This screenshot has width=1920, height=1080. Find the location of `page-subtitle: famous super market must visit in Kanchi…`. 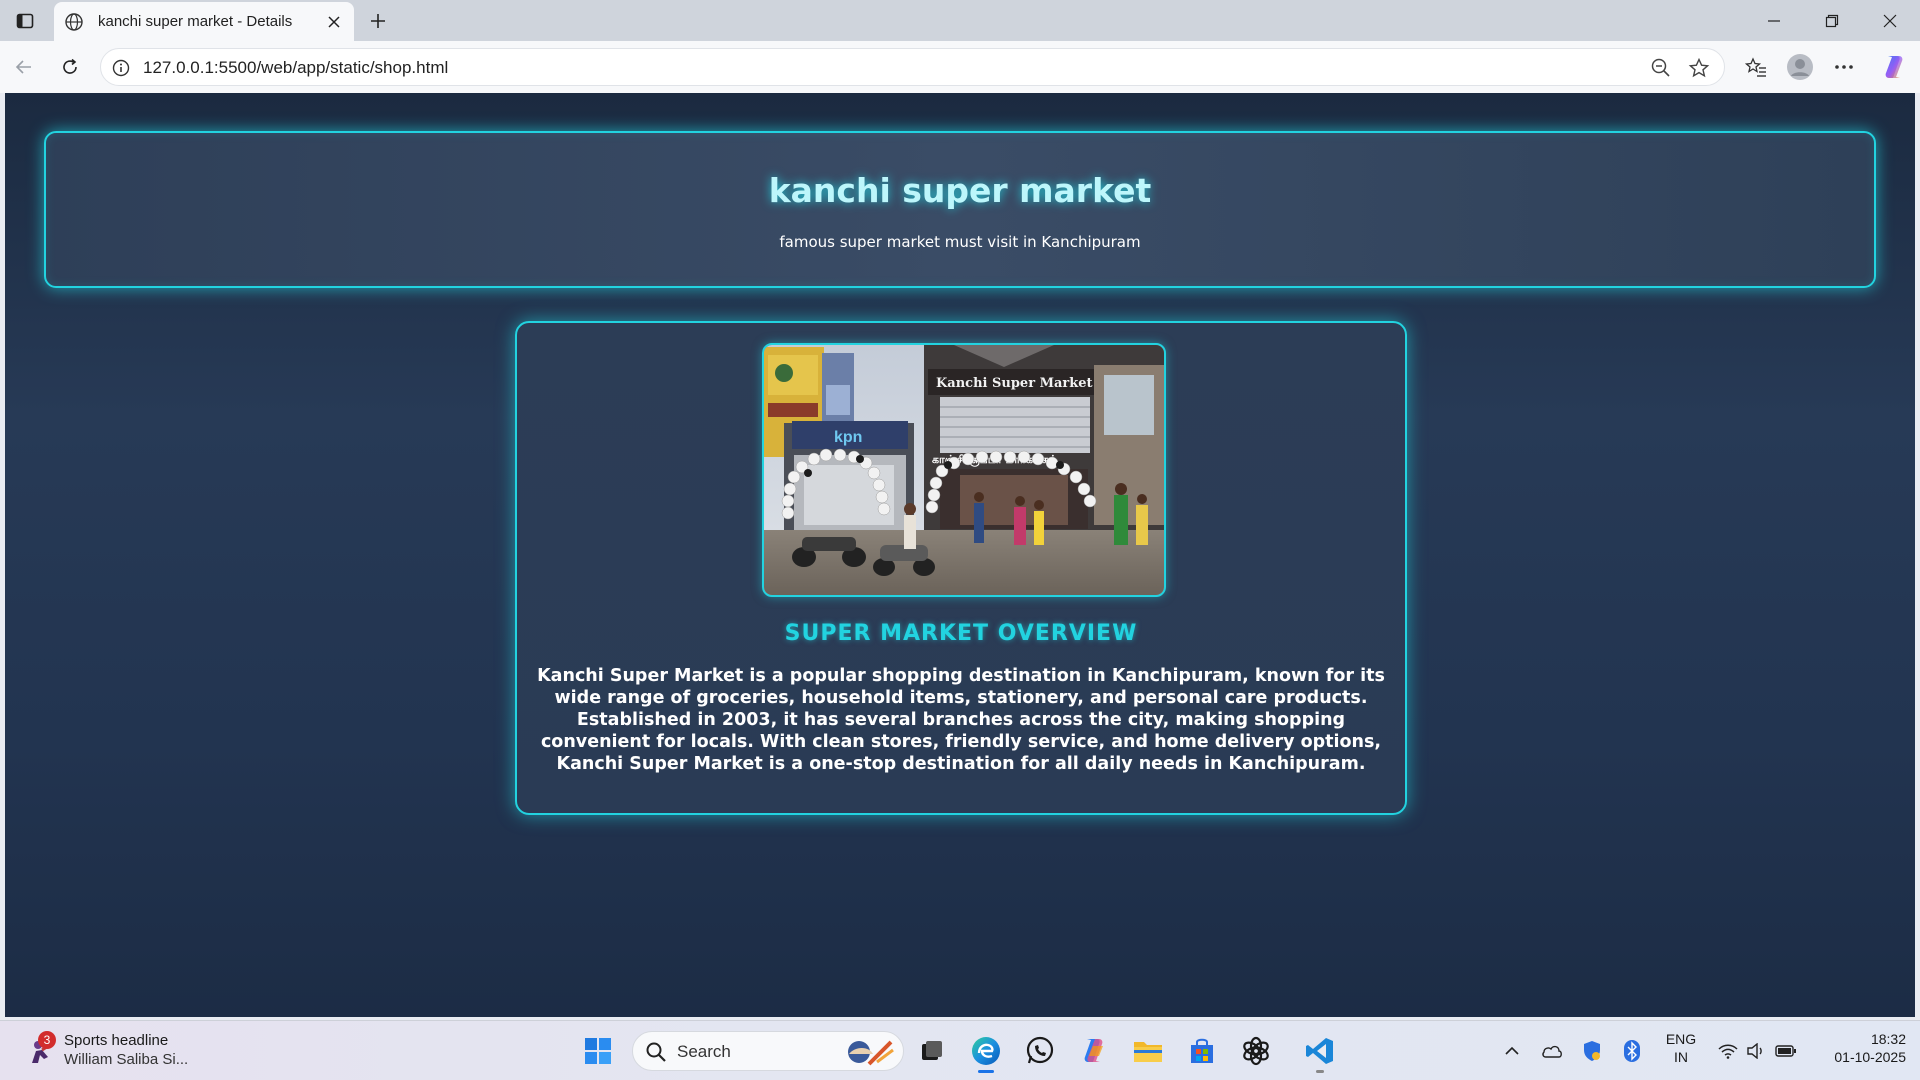

page-subtitle: famous super market must visit in Kanchi… is located at coordinates (960, 242).